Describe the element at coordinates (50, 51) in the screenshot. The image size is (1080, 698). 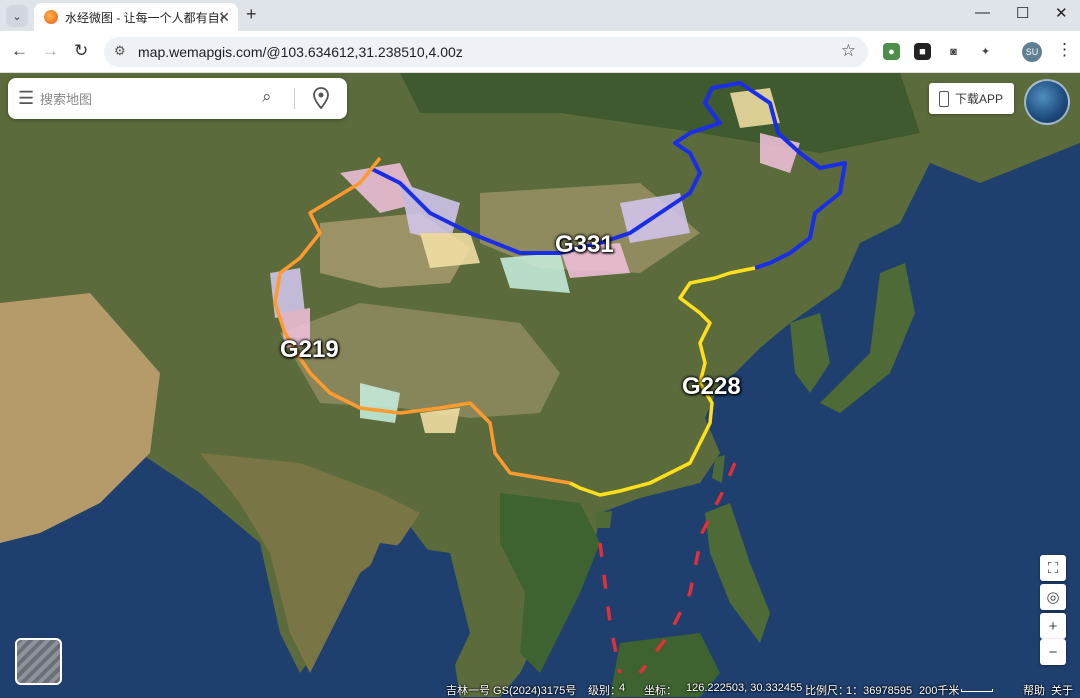
I see `forward-icon: →` at that location.